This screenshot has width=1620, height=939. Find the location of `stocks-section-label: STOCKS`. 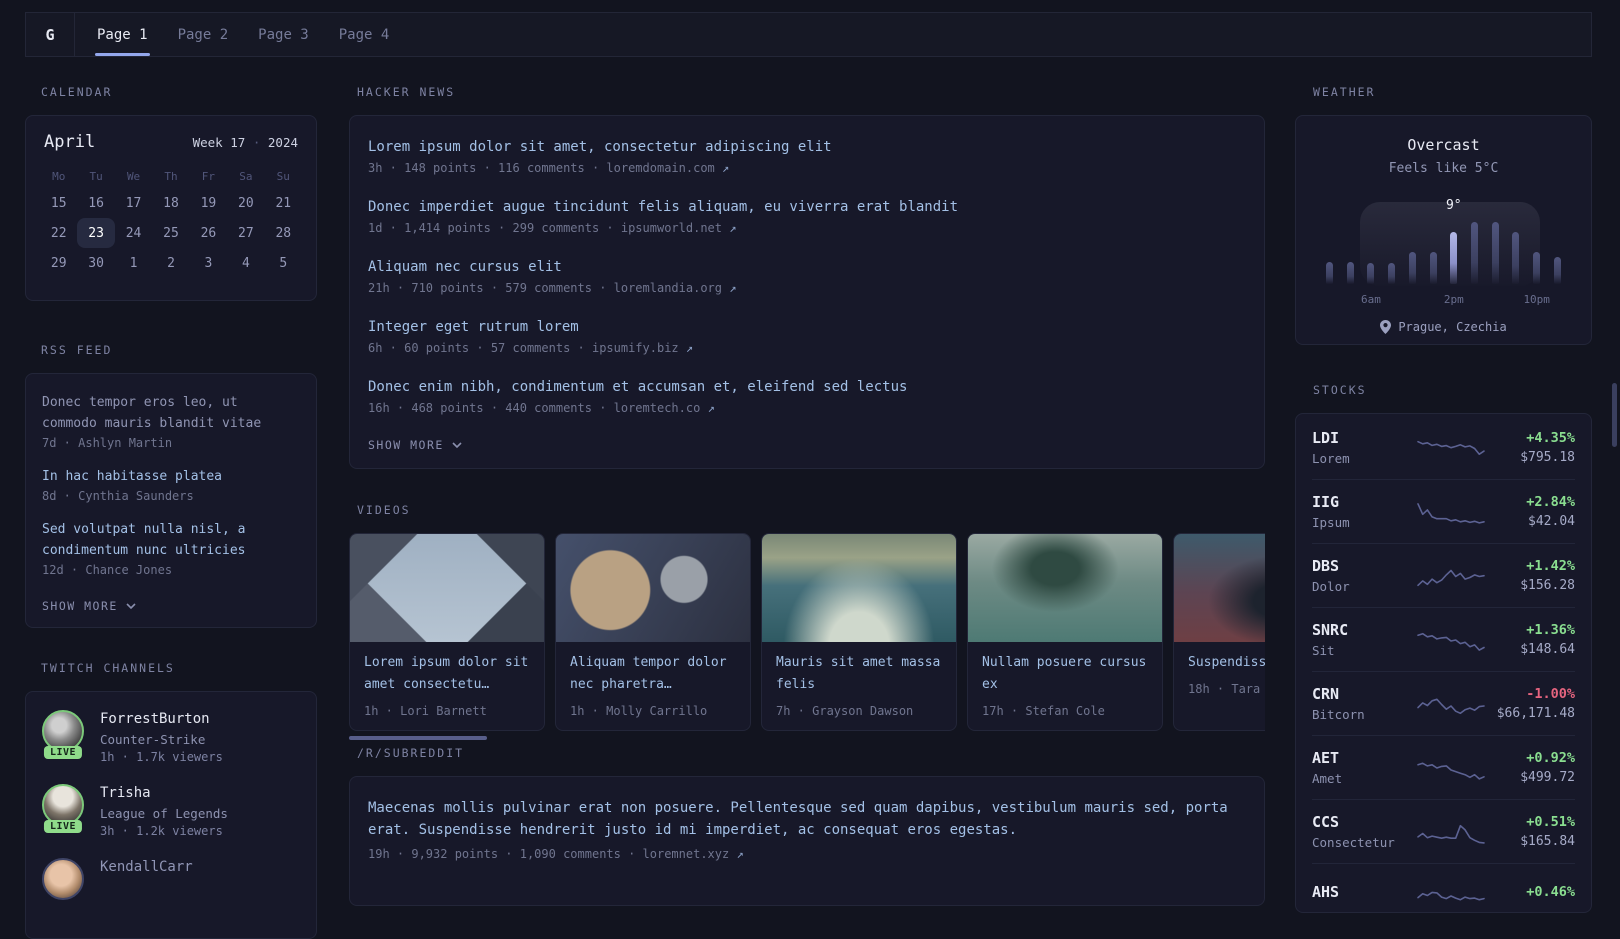

stocks-section-label: STOCKS is located at coordinates (1340, 390).